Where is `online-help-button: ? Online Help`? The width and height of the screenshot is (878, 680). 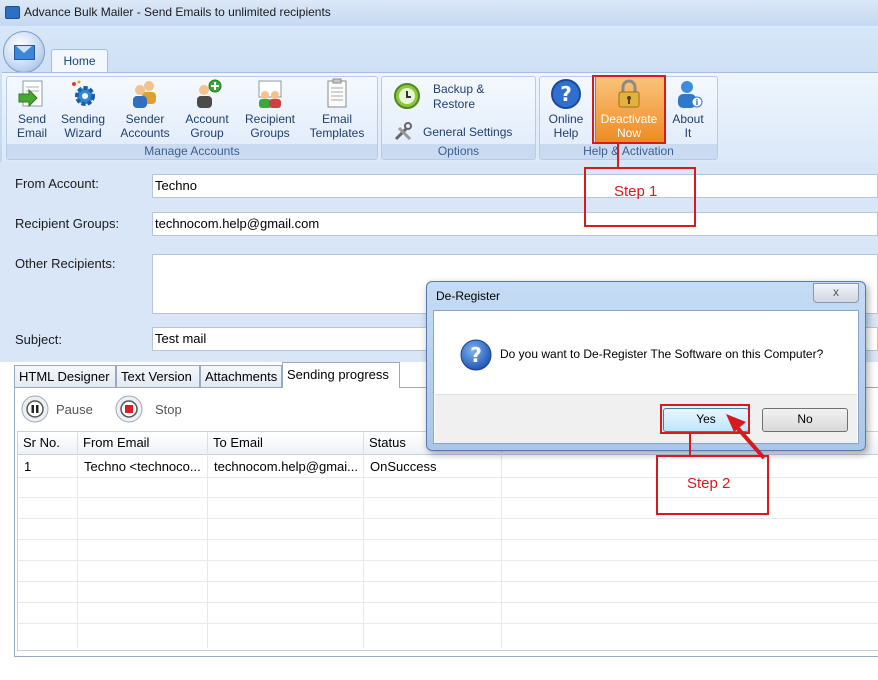 online-help-button: ? Online Help is located at coordinates (566, 110).